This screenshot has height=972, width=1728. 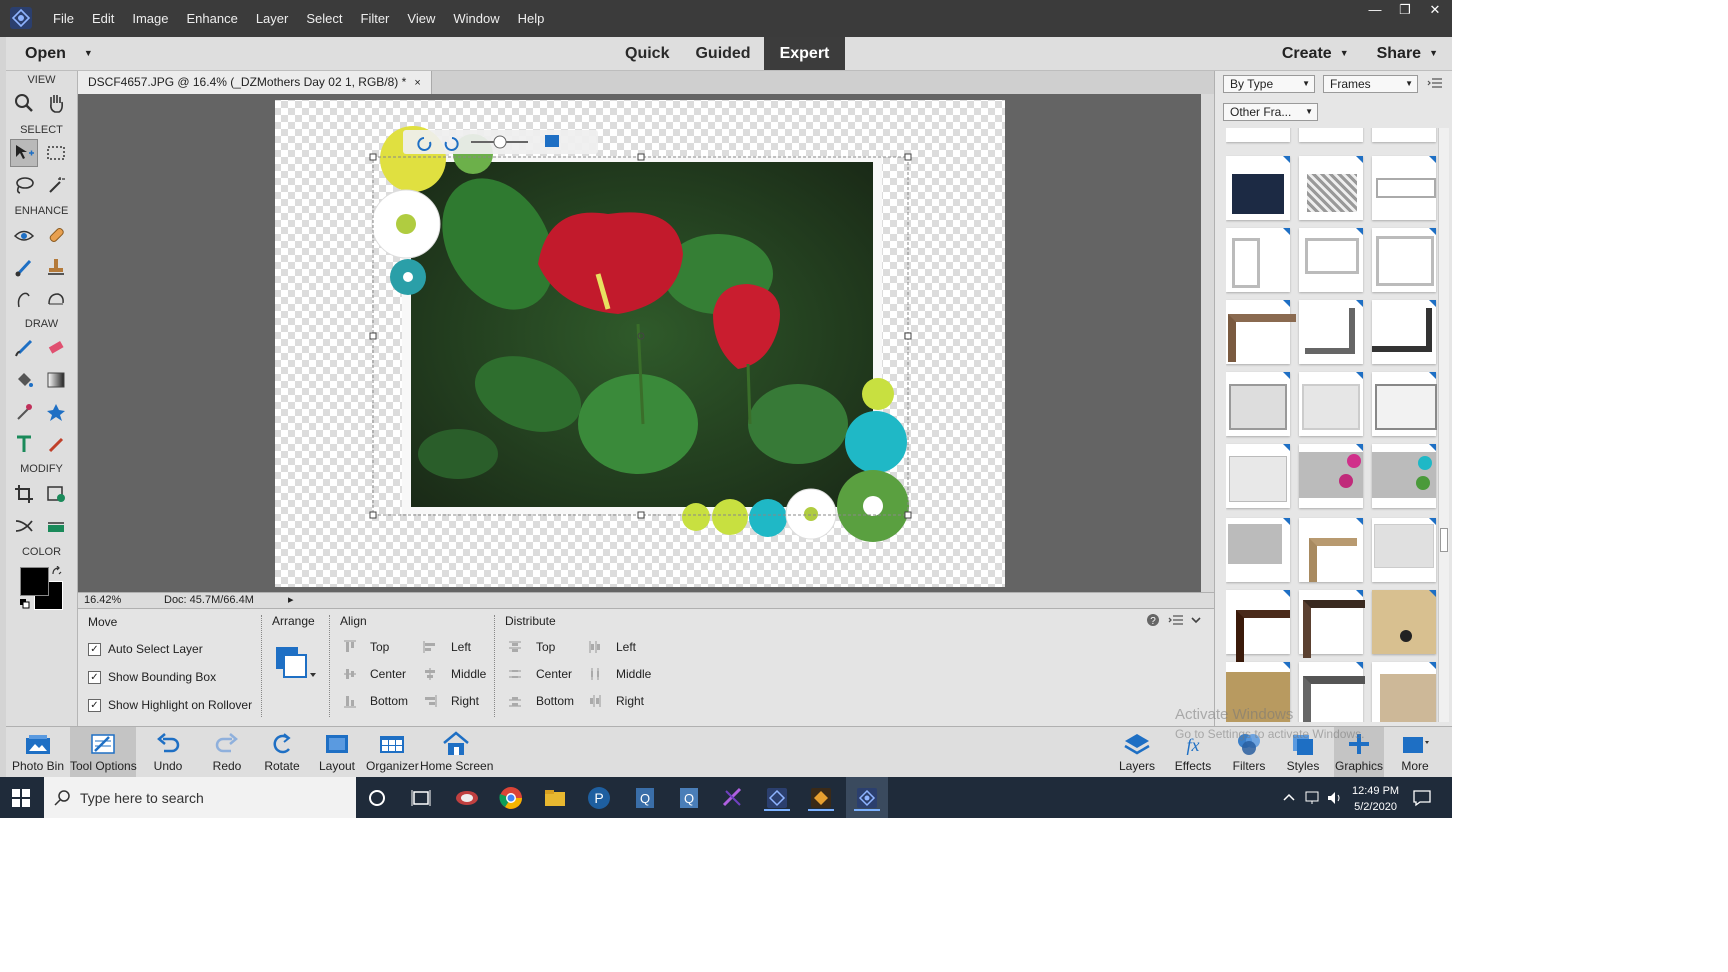 I want to click on layout-button: Layout, so click(x=337, y=752).